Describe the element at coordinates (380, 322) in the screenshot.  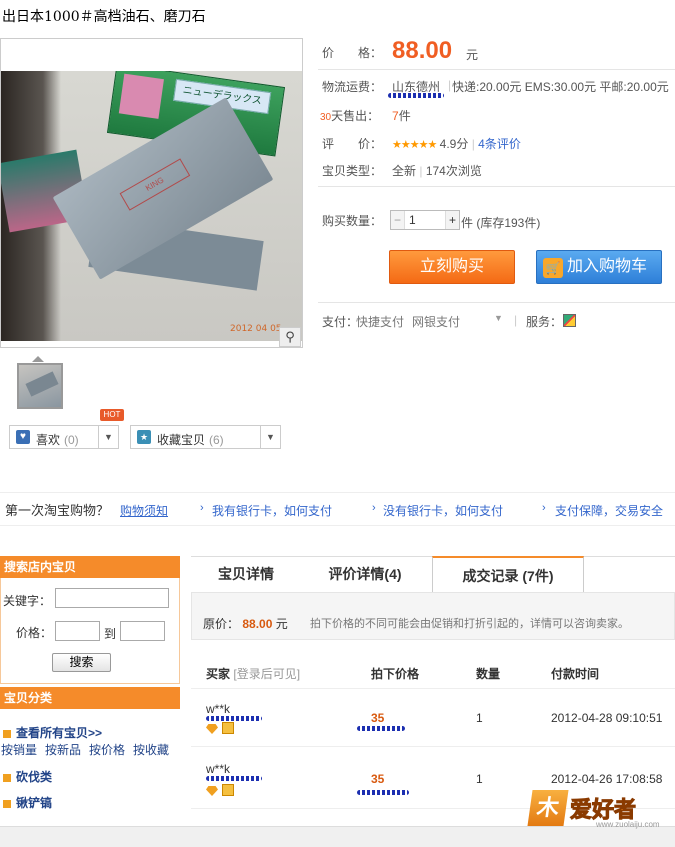
I see `pay-method-1: 快捷支付` at that location.